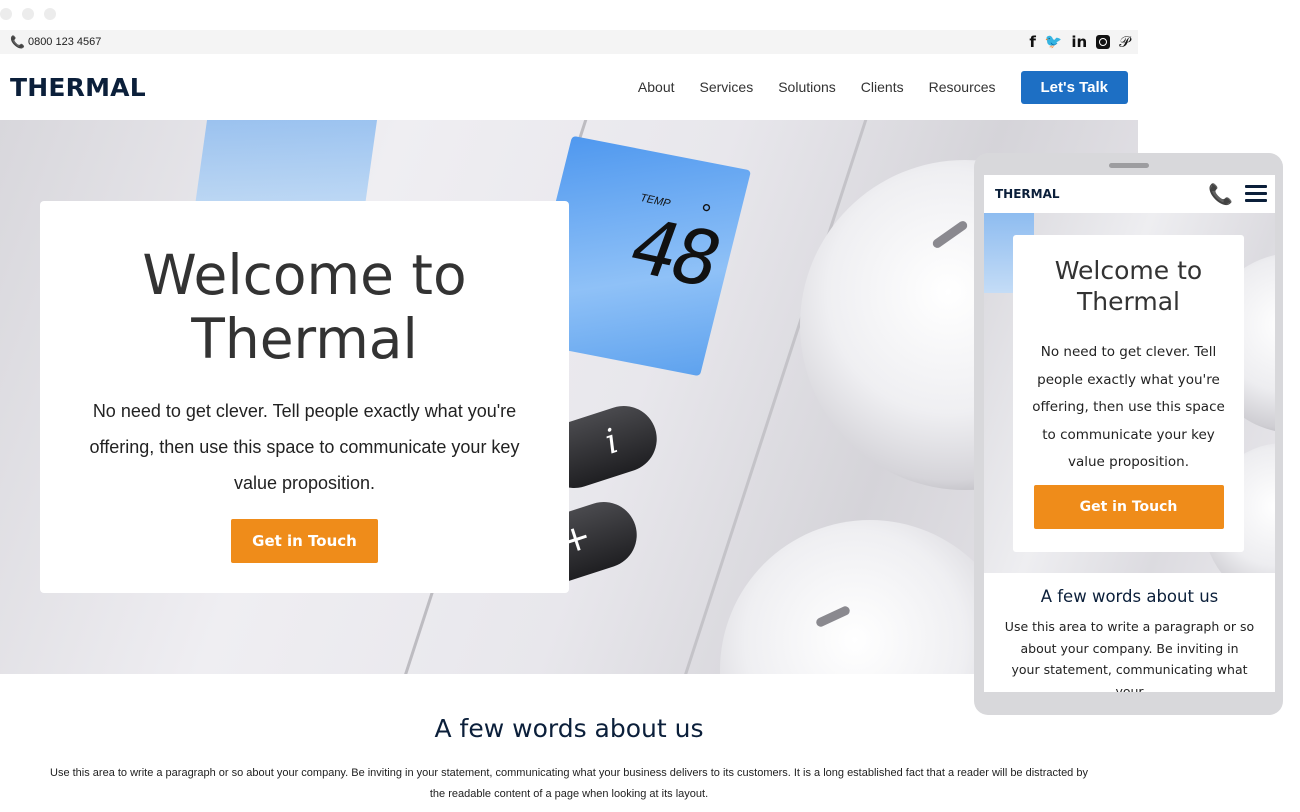 The height and width of the screenshot is (812, 1300). What do you see at coordinates (78, 87) in the screenshot?
I see `logo: THERMAL` at bounding box center [78, 87].